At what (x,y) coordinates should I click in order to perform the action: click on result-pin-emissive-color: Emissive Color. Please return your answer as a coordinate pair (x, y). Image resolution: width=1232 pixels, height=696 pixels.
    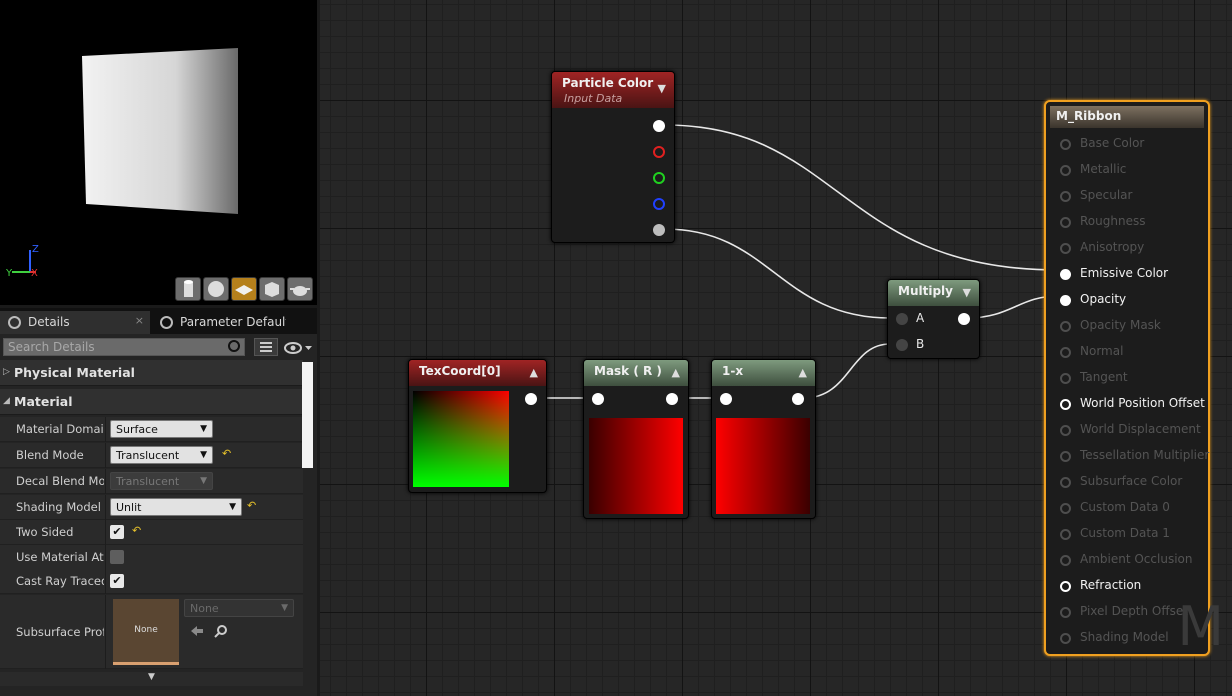
    Looking at the image, I should click on (1135, 274).